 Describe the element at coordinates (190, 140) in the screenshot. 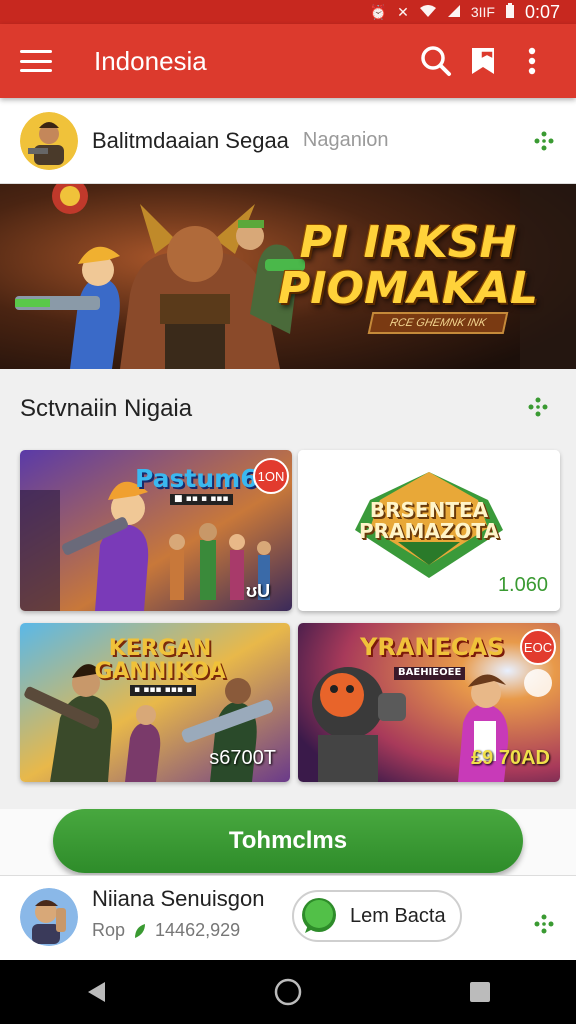

I see `profile-name: Balitmdaaian Segaa` at that location.